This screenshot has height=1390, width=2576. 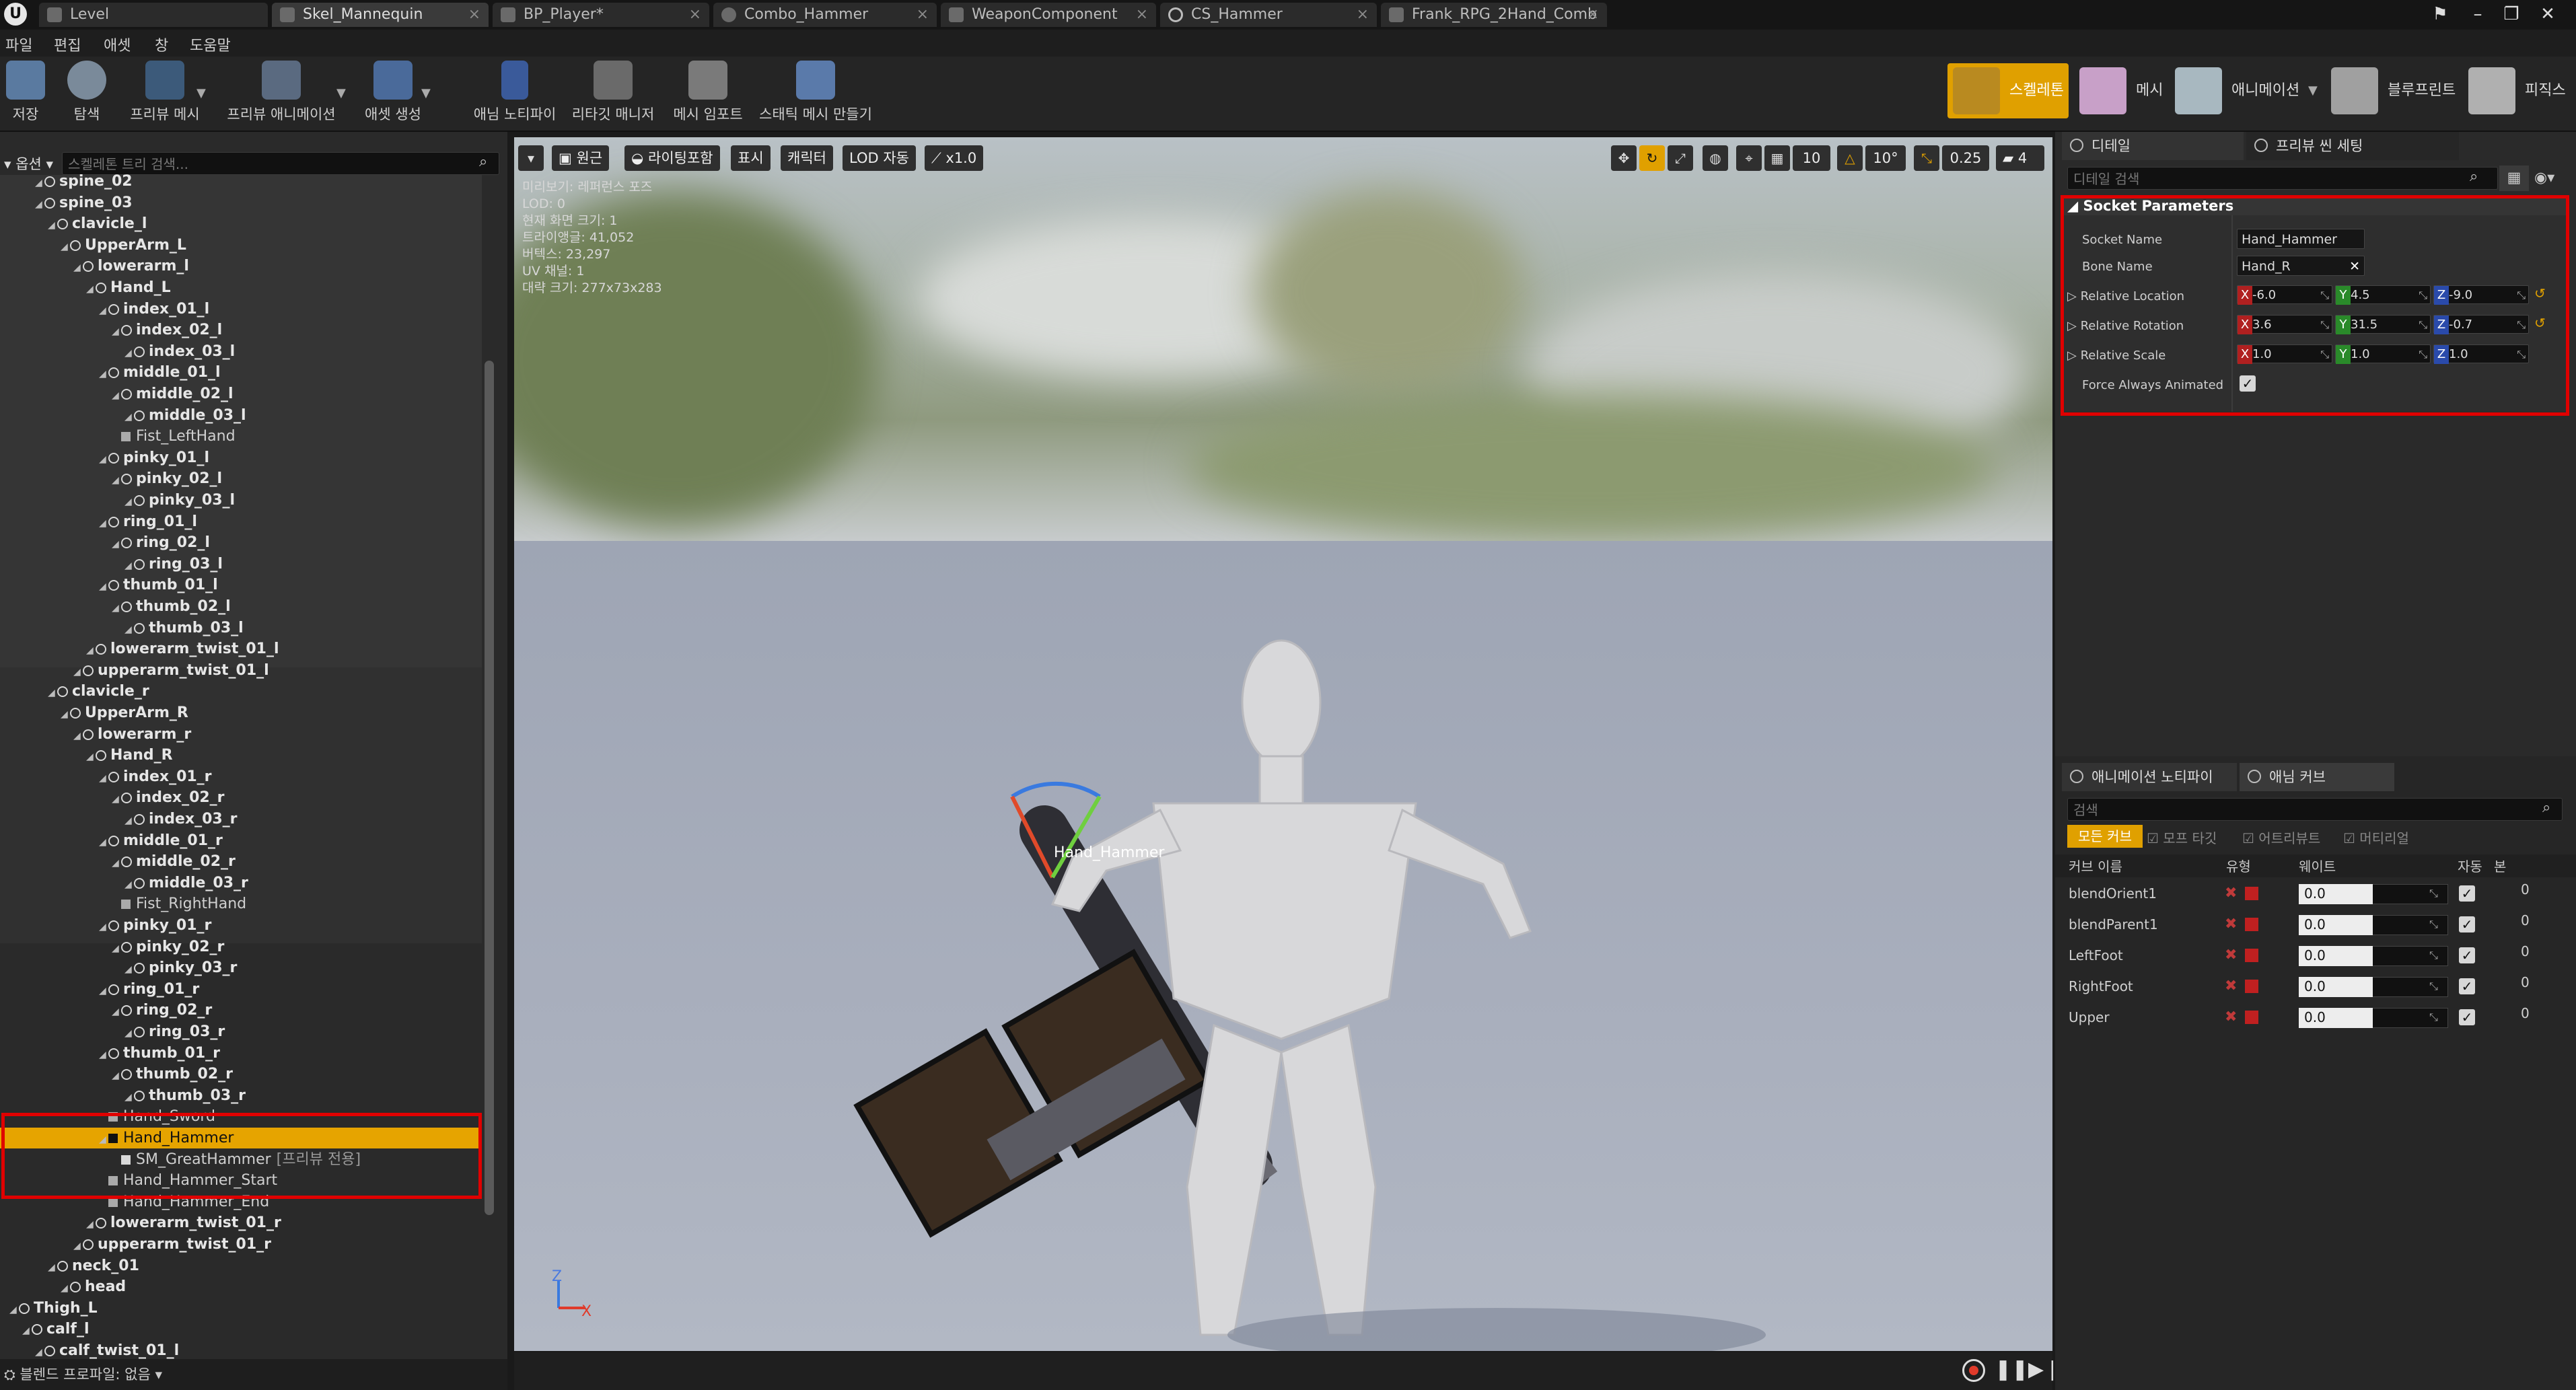 What do you see at coordinates (2315, 894) in the screenshot?
I see `curve-row: blendOrient1 ✖ 0.0 ⤡ ✓ 0` at bounding box center [2315, 894].